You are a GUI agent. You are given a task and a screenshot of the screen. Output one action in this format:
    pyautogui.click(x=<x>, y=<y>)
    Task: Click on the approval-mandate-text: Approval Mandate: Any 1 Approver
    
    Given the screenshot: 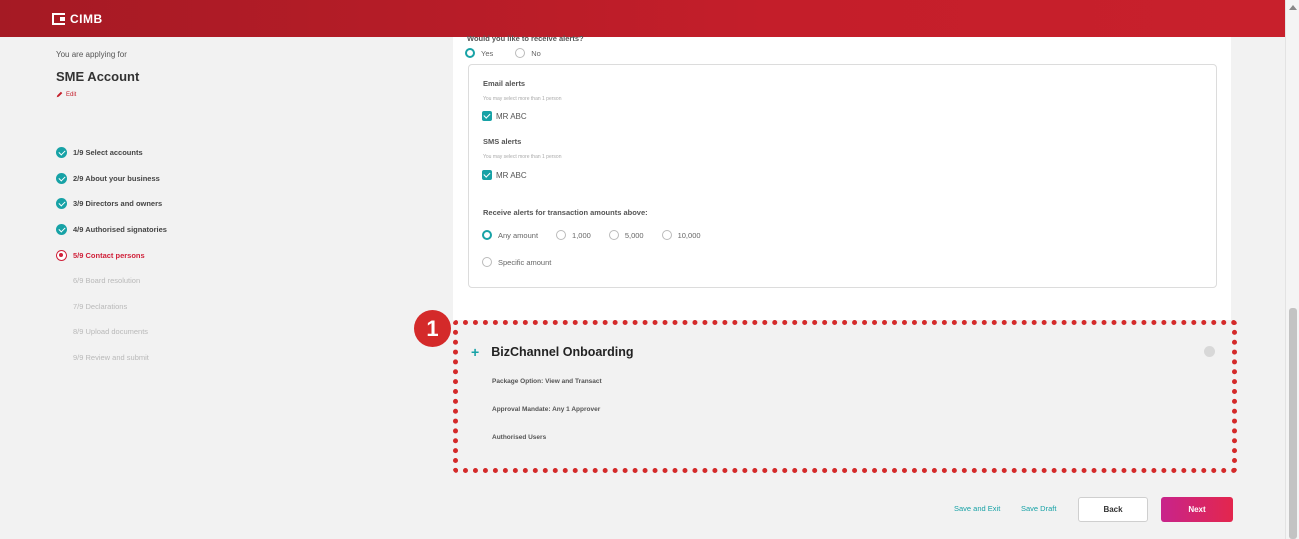 What is the action you would take?
    pyautogui.click(x=546, y=409)
    